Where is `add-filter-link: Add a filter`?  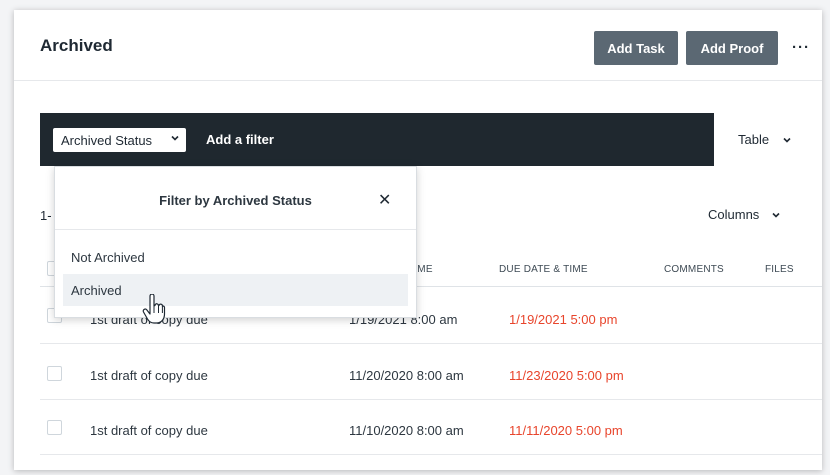 add-filter-link: Add a filter is located at coordinates (240, 139).